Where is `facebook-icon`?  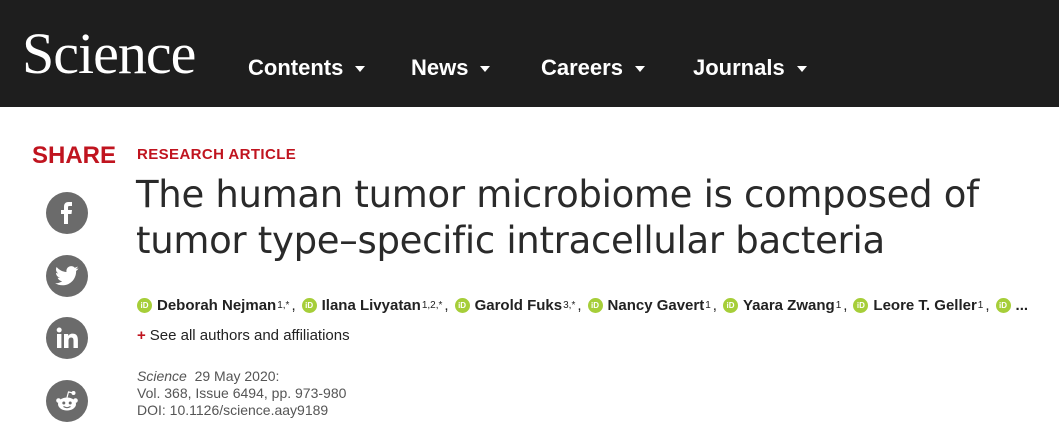 facebook-icon is located at coordinates (66, 213).